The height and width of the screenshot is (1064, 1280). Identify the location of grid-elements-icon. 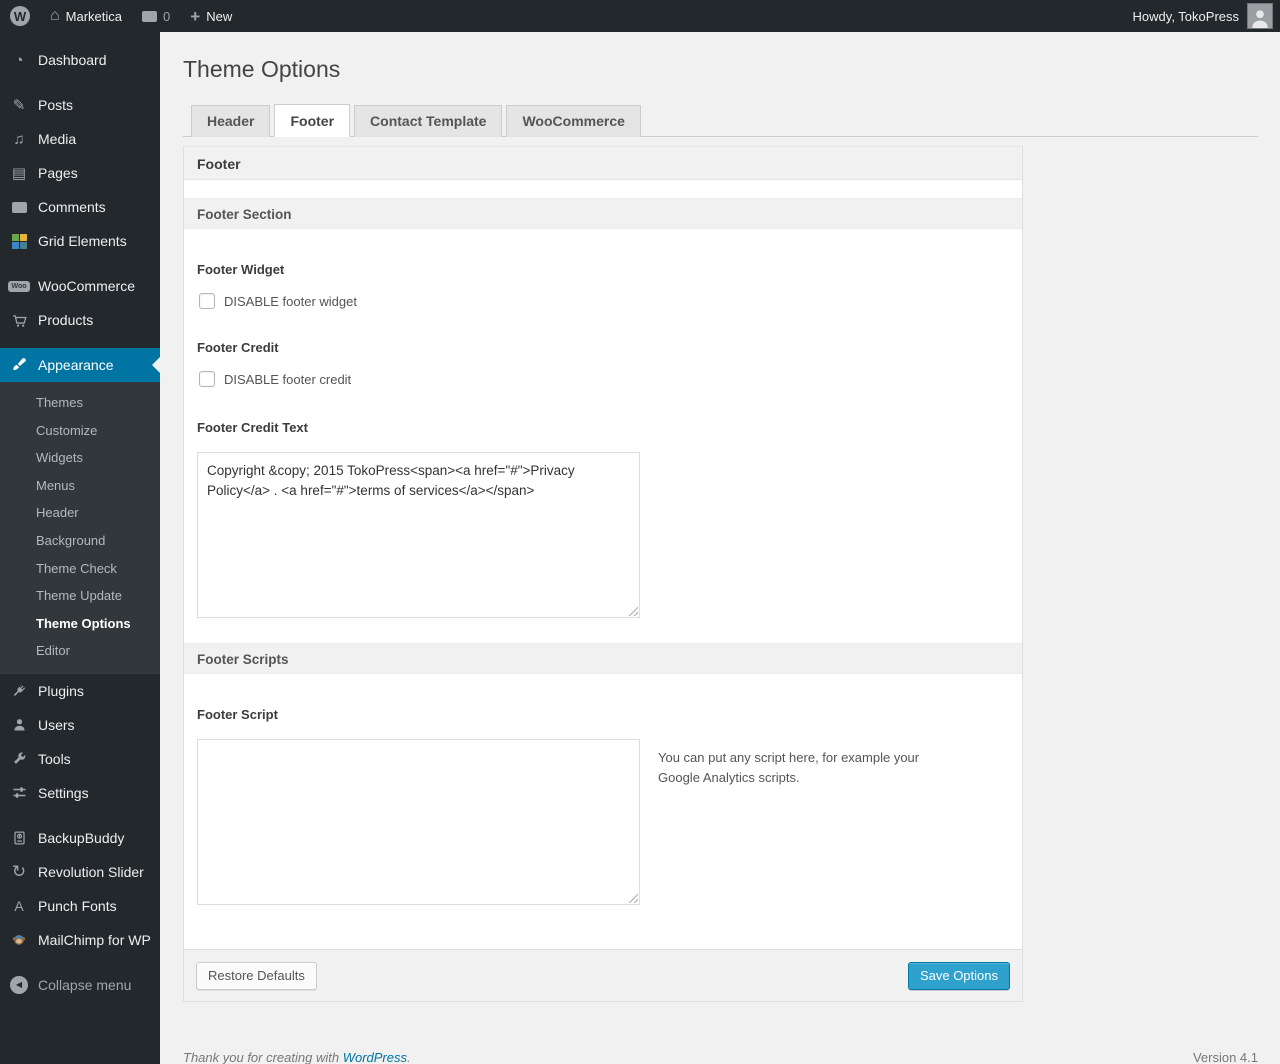
(19, 241).